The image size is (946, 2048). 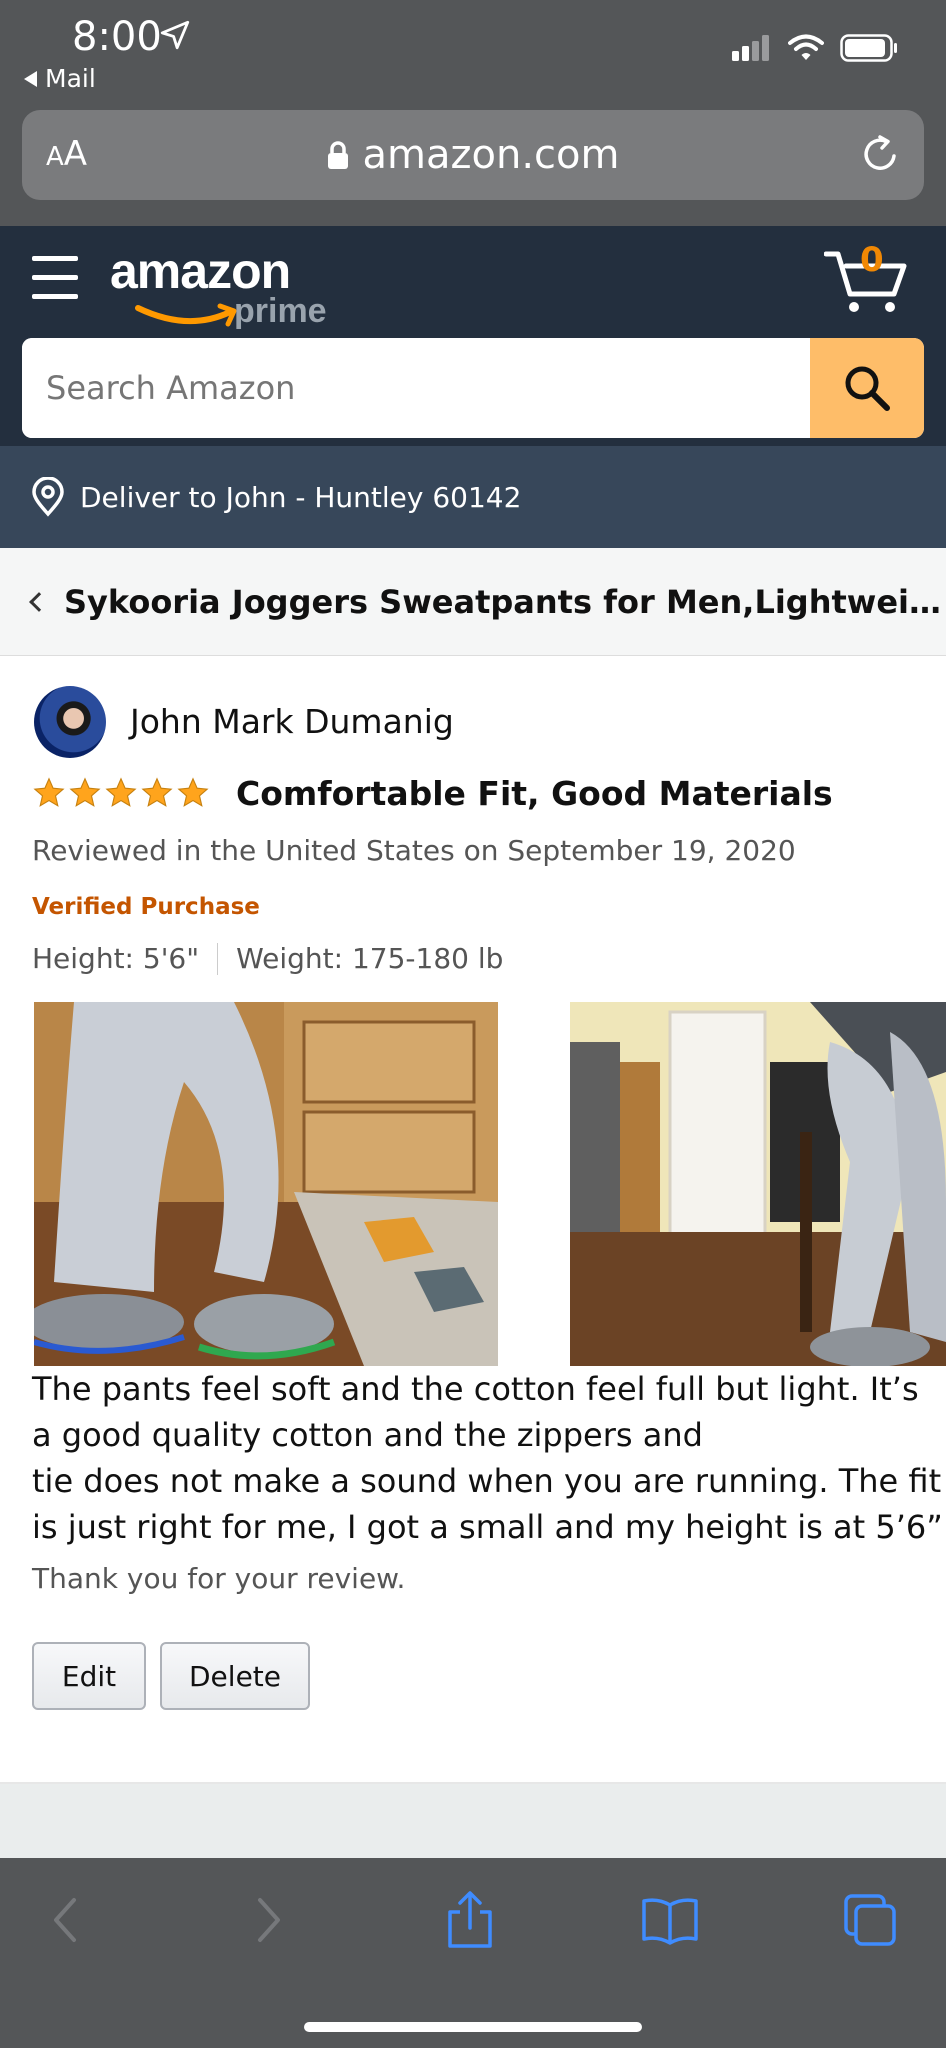 I want to click on search-icon, so click(x=867, y=388).